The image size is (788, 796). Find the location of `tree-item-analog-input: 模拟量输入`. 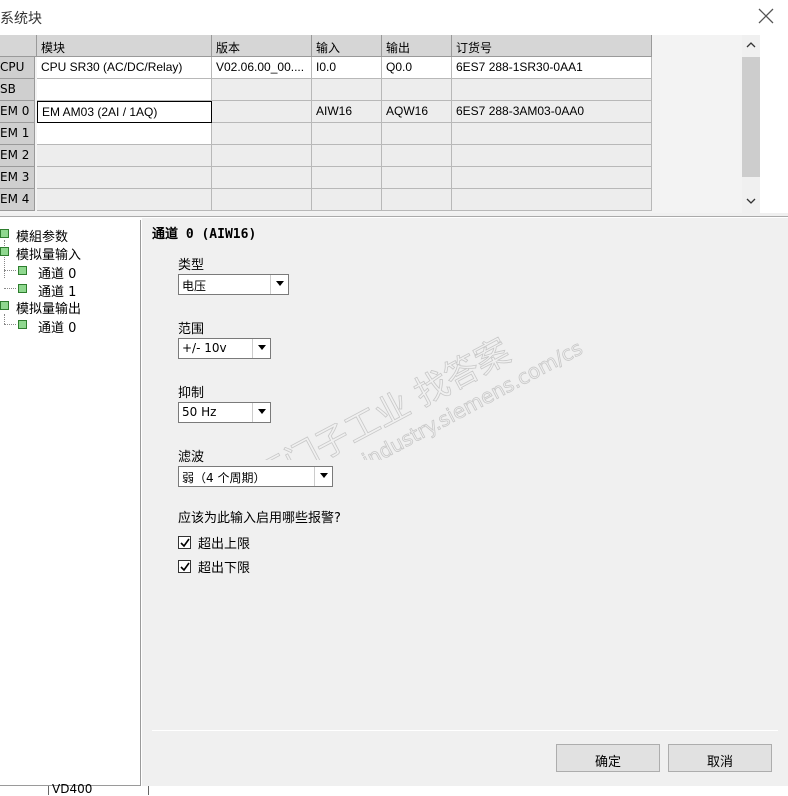

tree-item-analog-input: 模拟量输入 is located at coordinates (70, 253).